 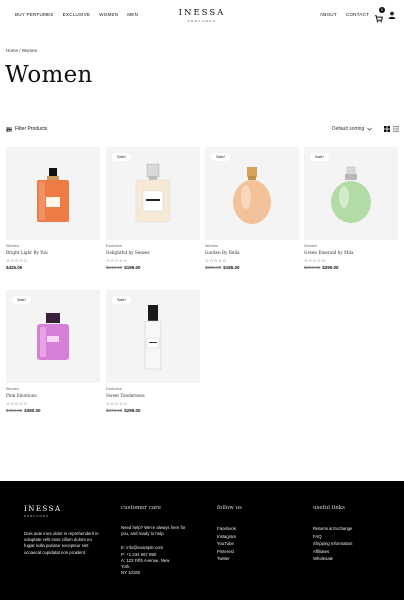 I want to click on product-sale-price: $185.00, so click(x=231, y=267).